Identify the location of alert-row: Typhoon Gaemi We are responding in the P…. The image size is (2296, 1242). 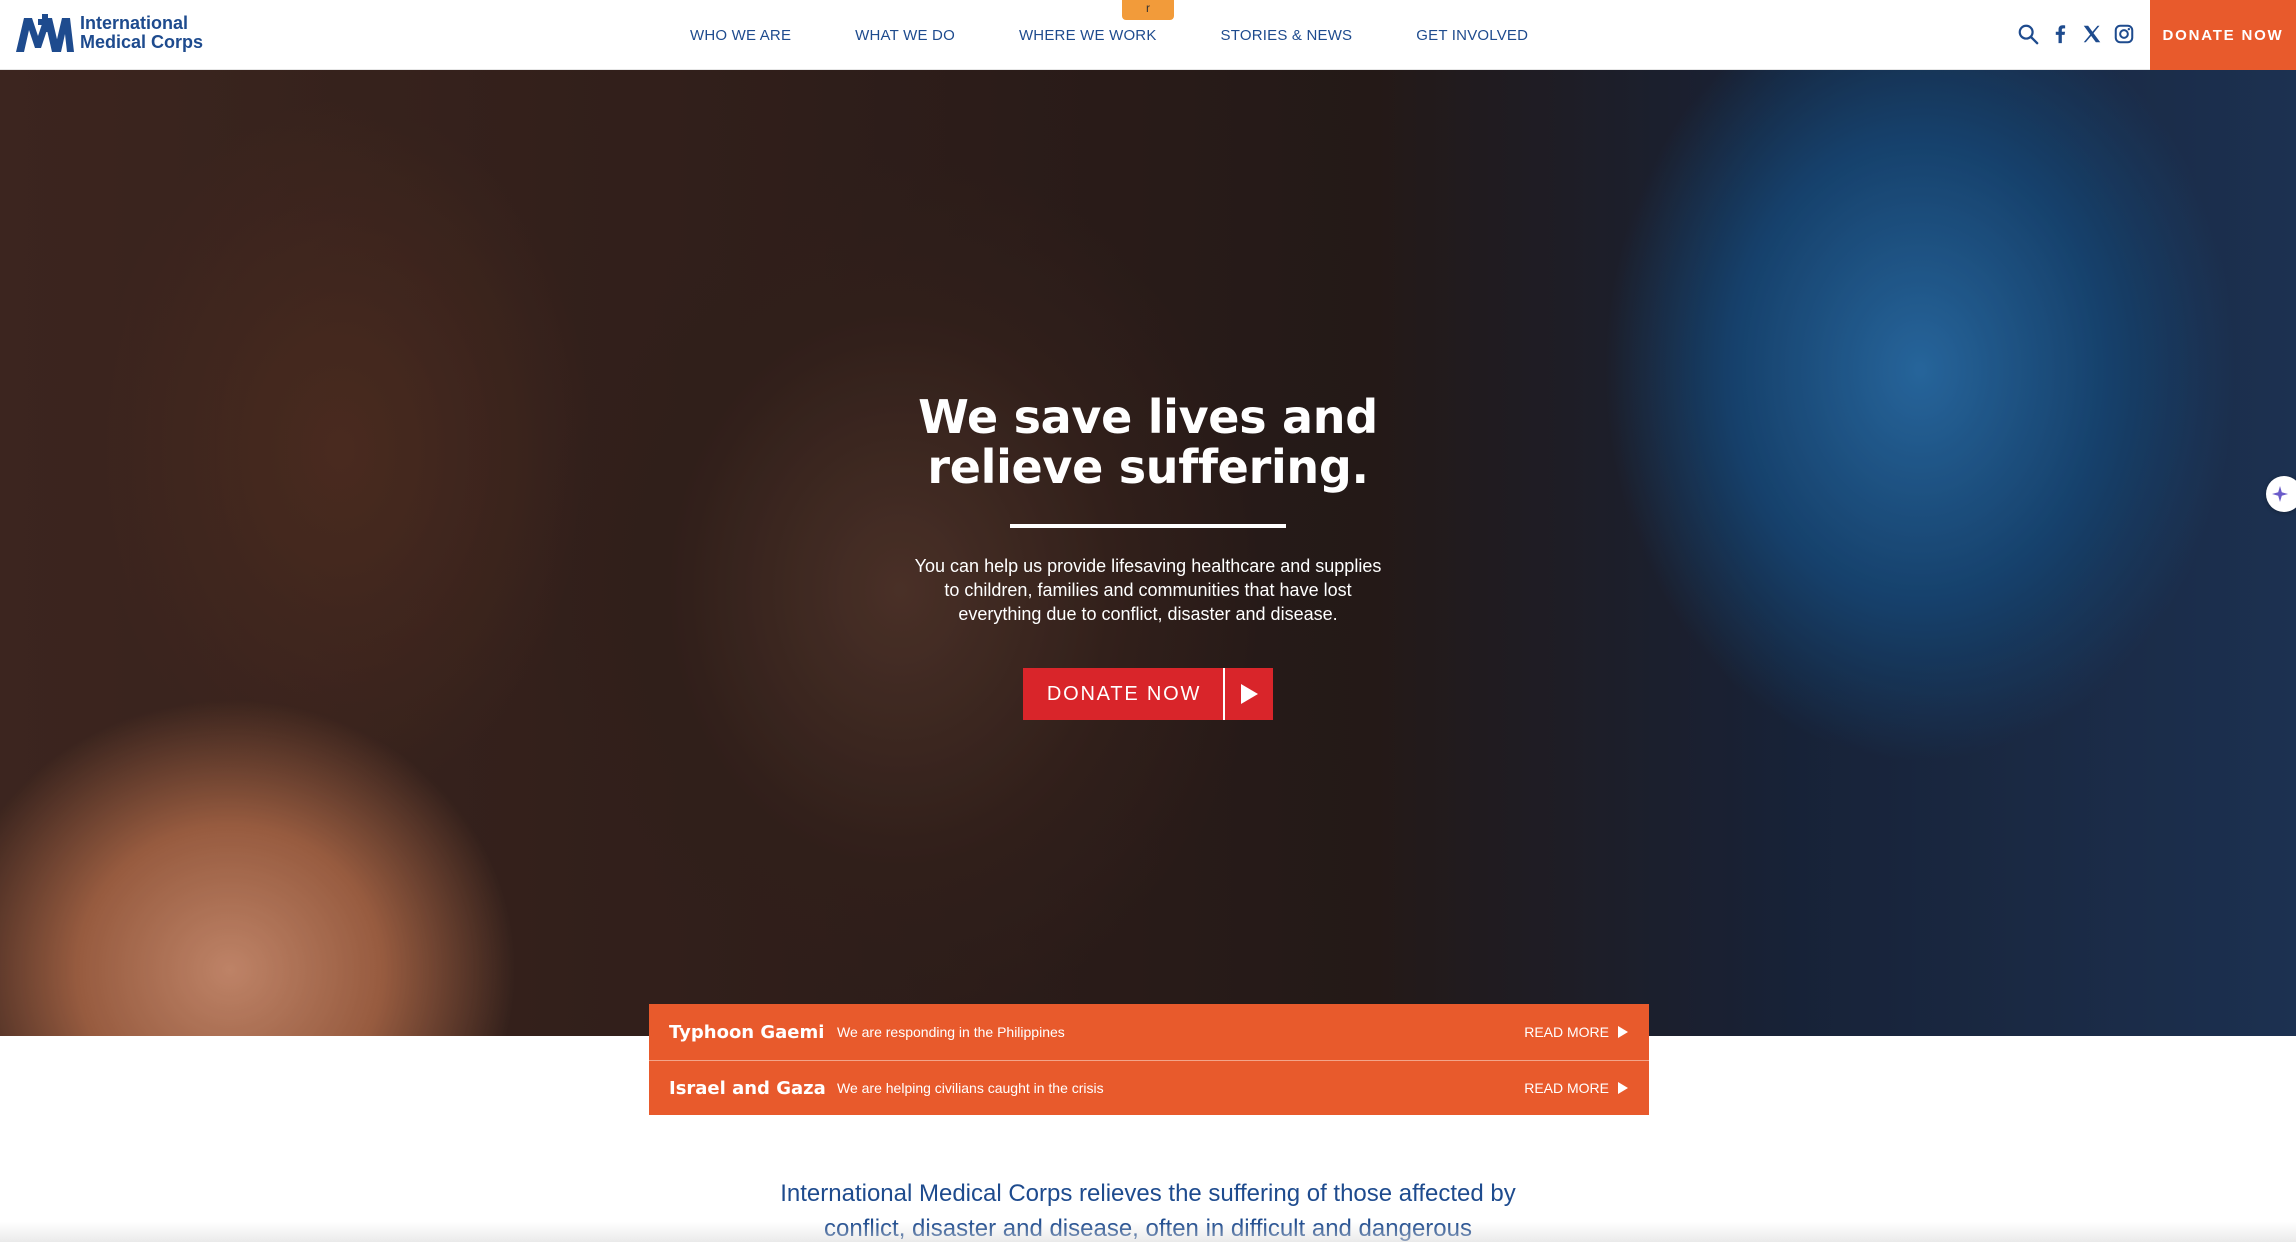
(1149, 1032).